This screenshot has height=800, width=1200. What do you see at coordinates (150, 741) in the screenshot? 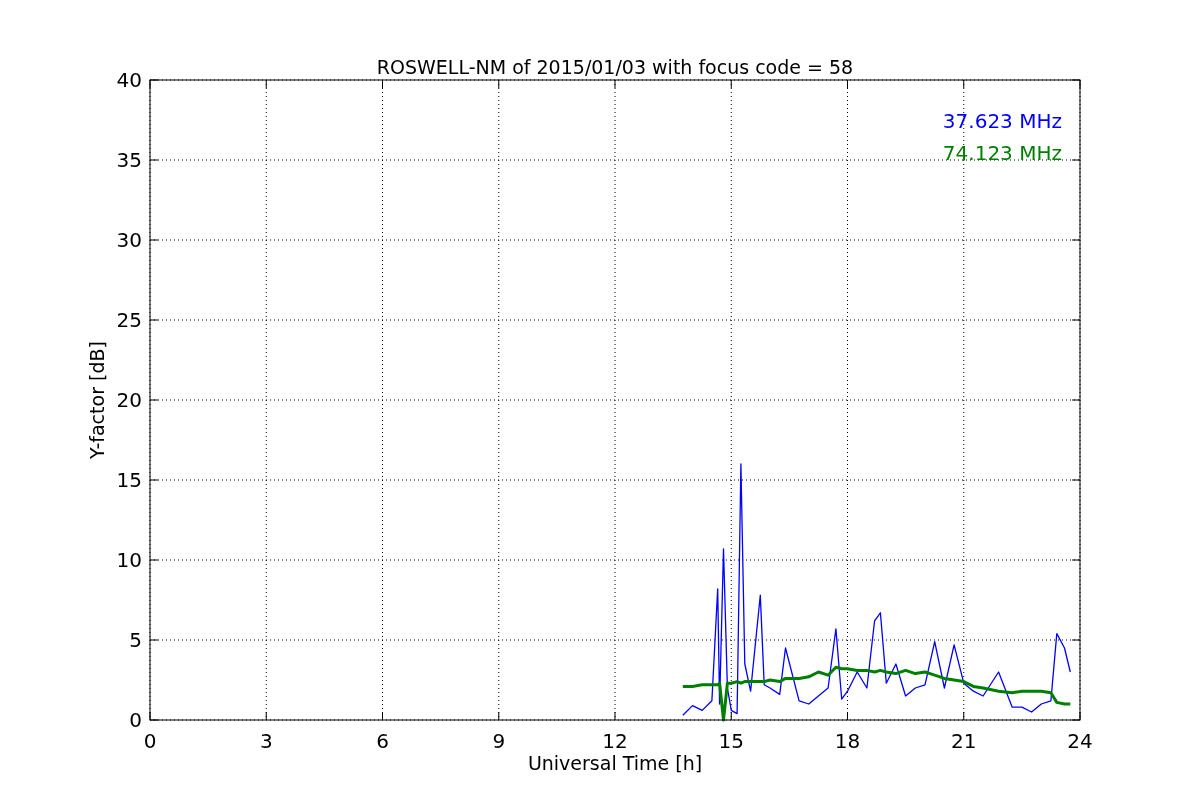
I see `x-tick-label: 0` at bounding box center [150, 741].